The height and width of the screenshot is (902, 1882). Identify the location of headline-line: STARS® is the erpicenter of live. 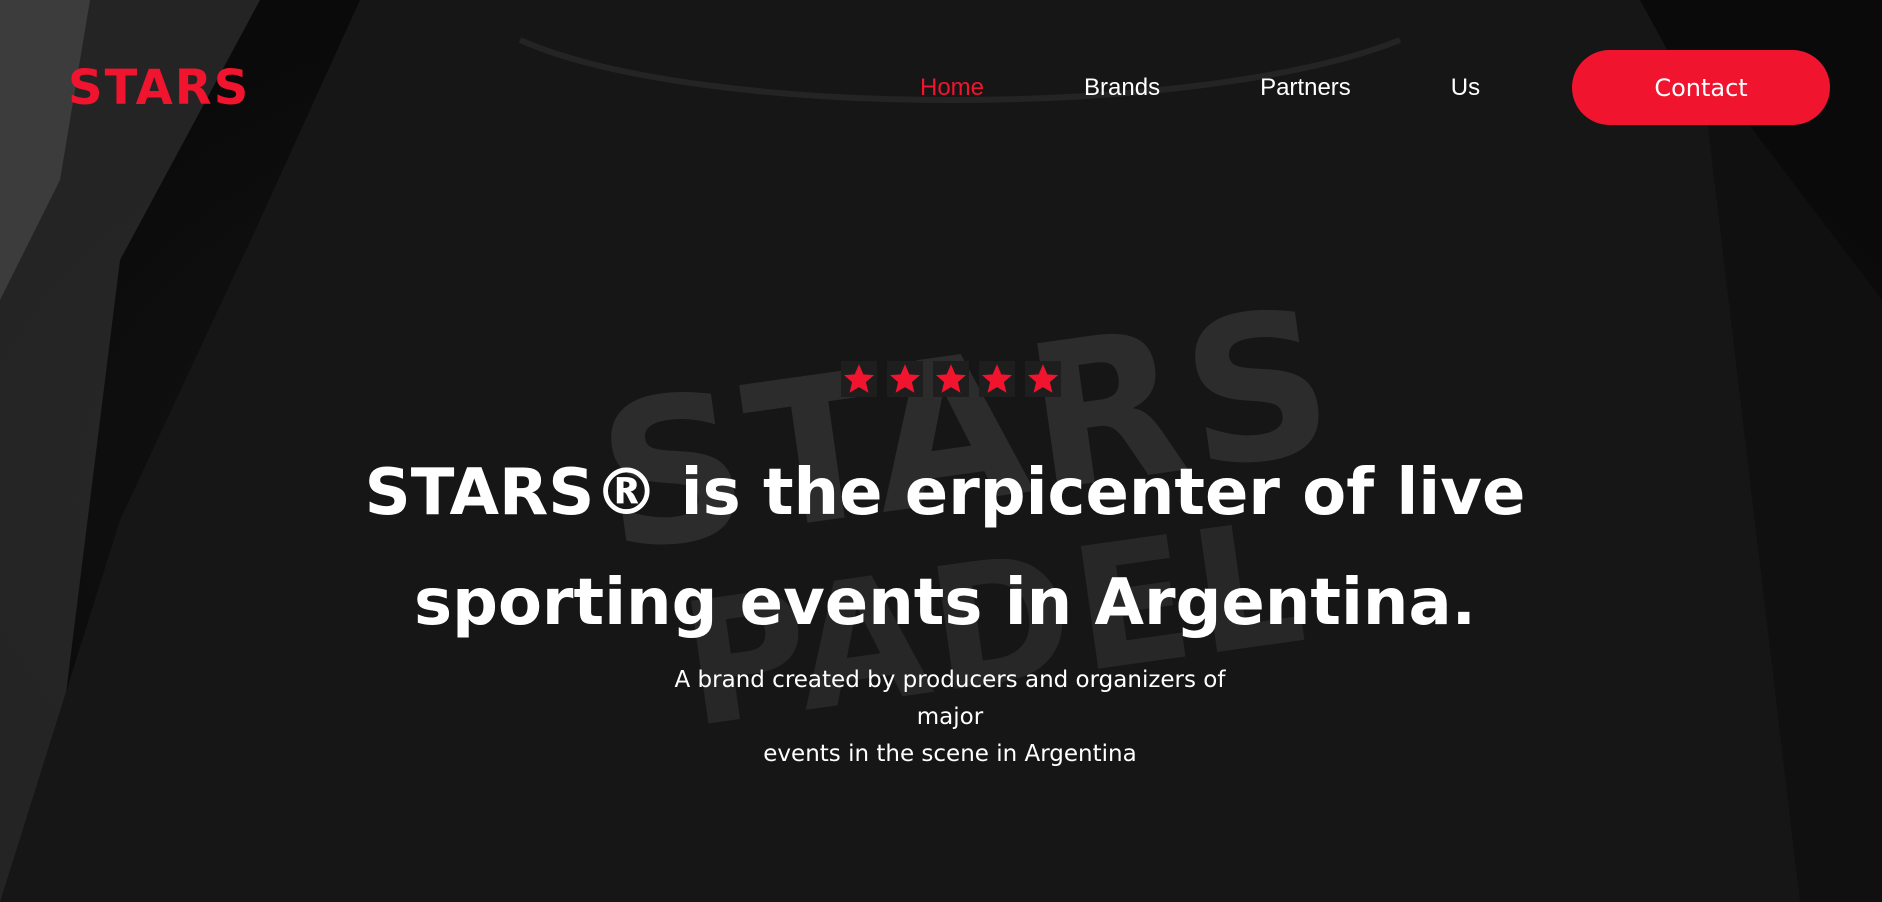
(945, 493).